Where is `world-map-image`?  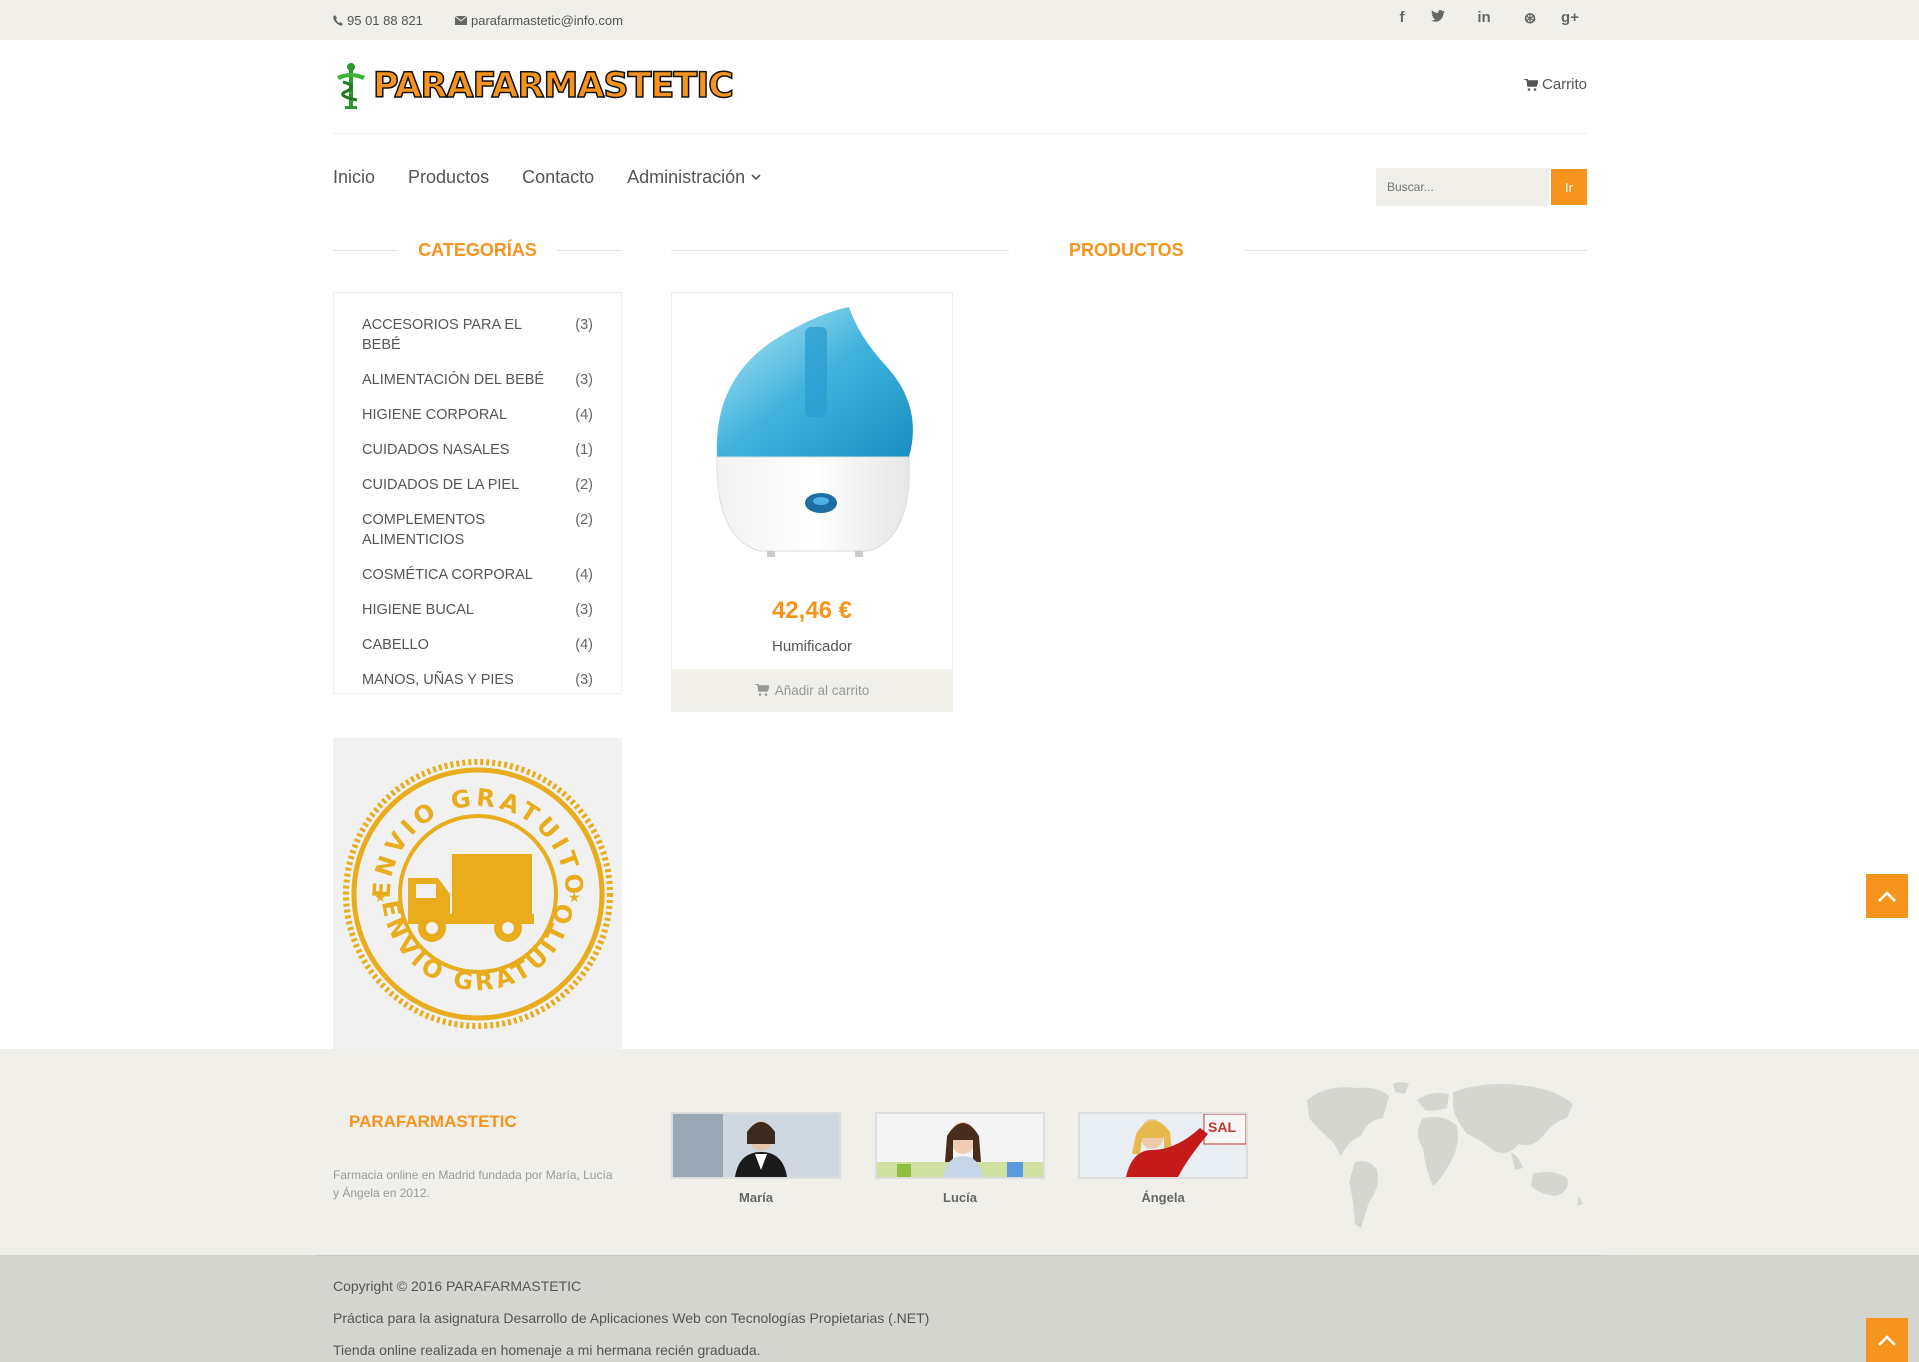
world-map-image is located at coordinates (1445, 1155).